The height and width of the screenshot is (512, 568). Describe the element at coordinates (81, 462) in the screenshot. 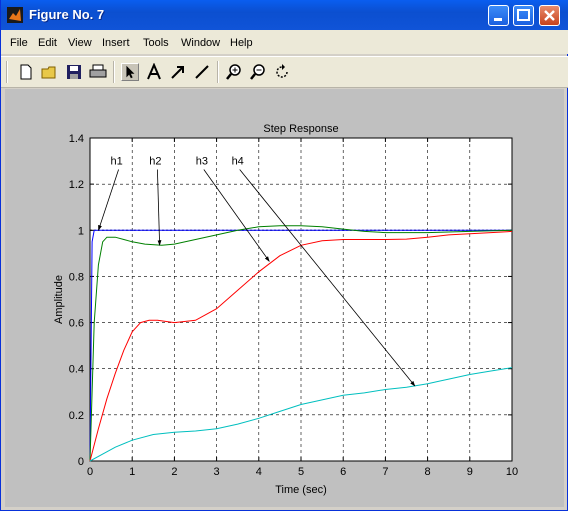

I see `y-tick-label: 0` at that location.